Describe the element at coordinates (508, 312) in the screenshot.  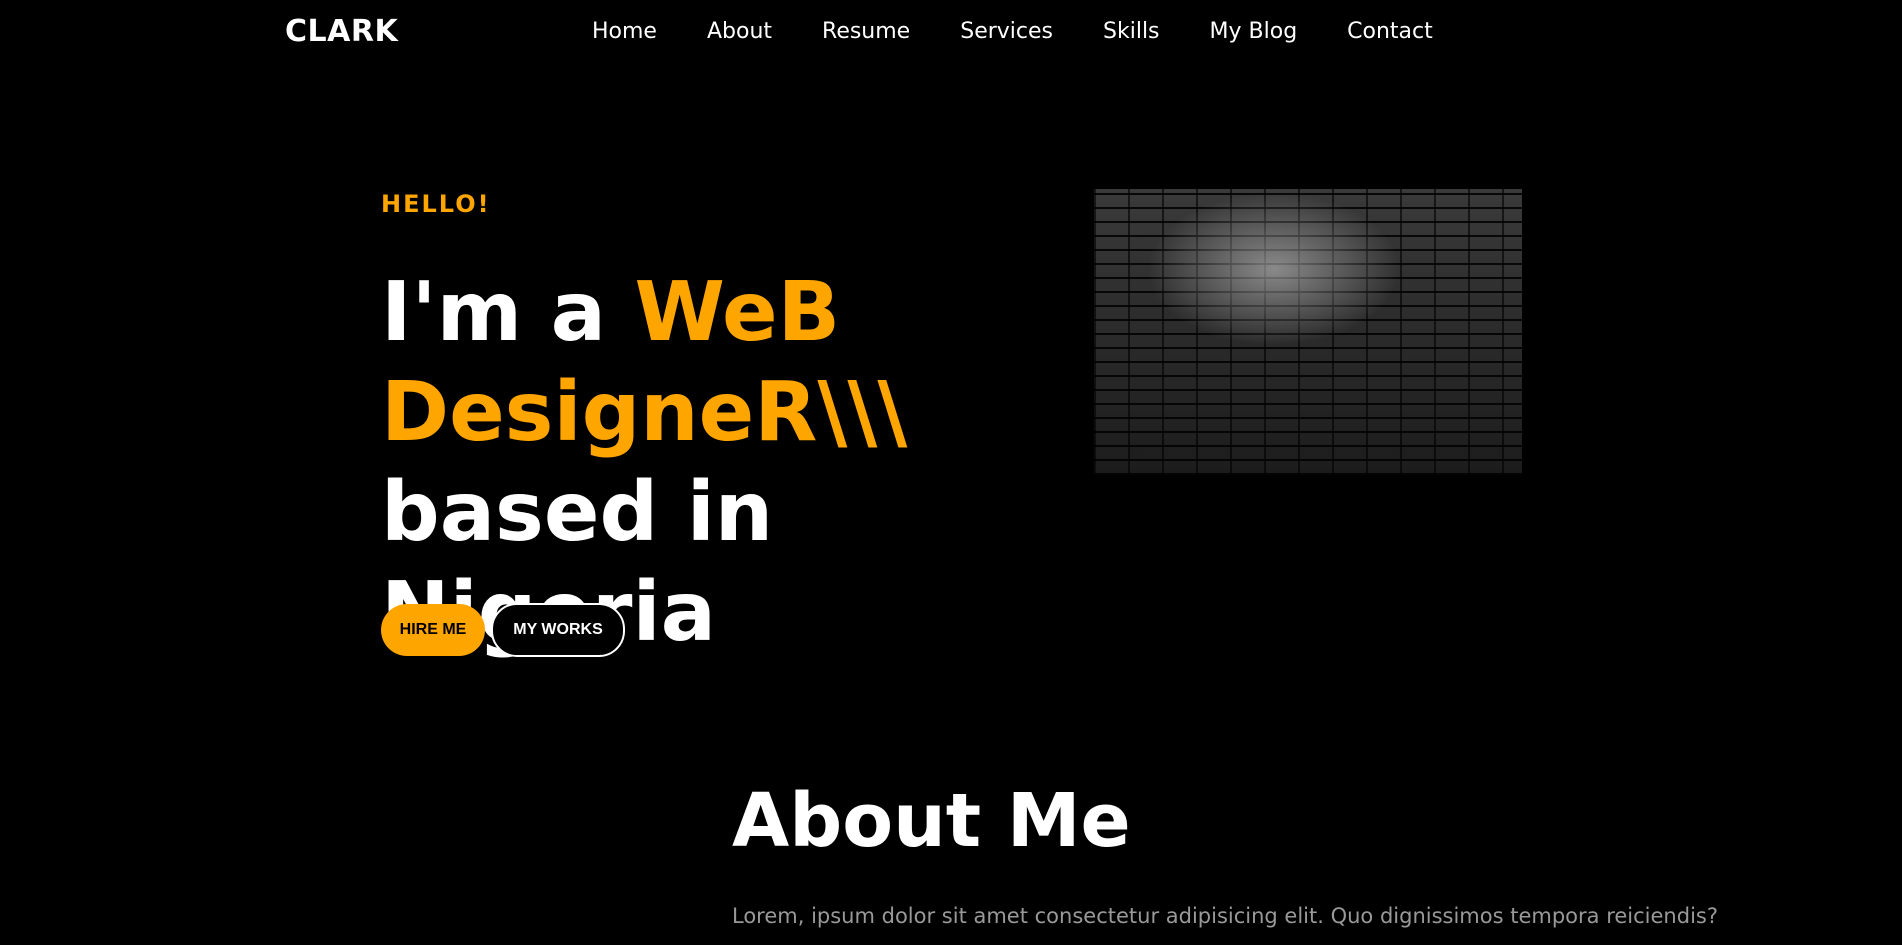
I see `headline-prefix: I'm a` at that location.